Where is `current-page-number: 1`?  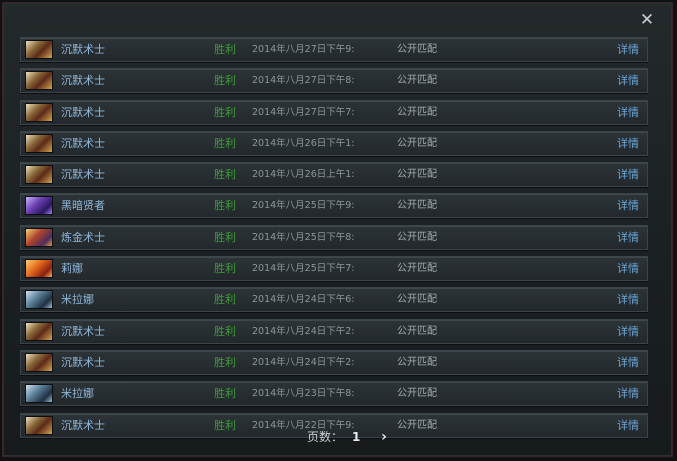
current-page-number: 1 is located at coordinates (356, 437).